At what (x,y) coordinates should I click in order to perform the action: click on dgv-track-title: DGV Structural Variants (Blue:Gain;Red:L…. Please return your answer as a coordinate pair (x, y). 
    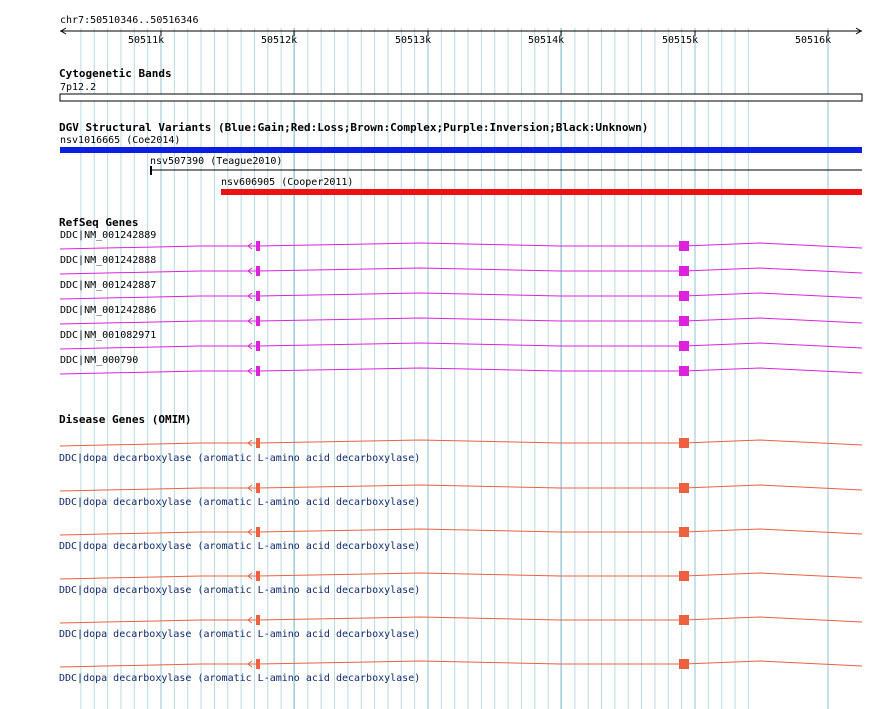
    Looking at the image, I should click on (354, 127).